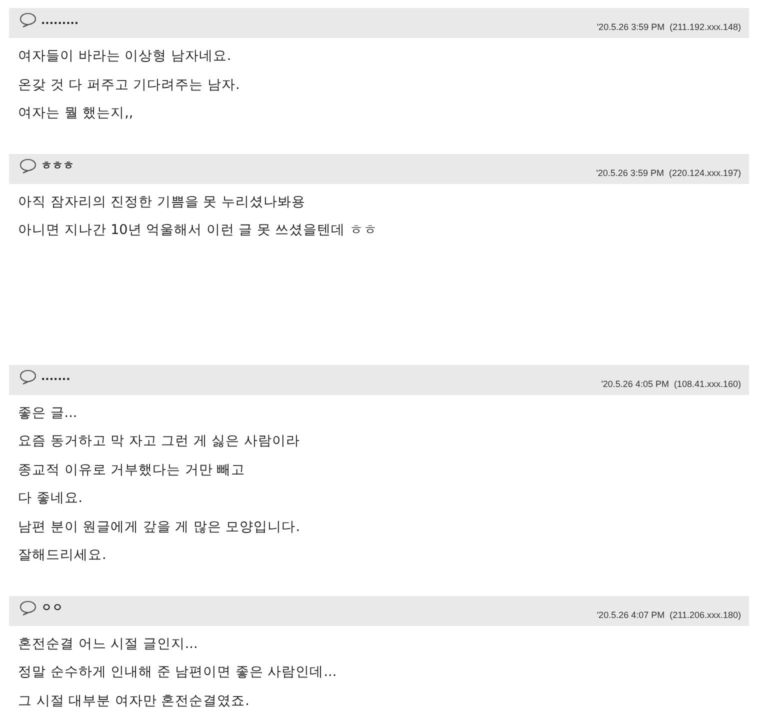 The width and height of the screenshot is (765, 719). I want to click on comment-time: '20.5.26 4:05 PM, so click(635, 383).